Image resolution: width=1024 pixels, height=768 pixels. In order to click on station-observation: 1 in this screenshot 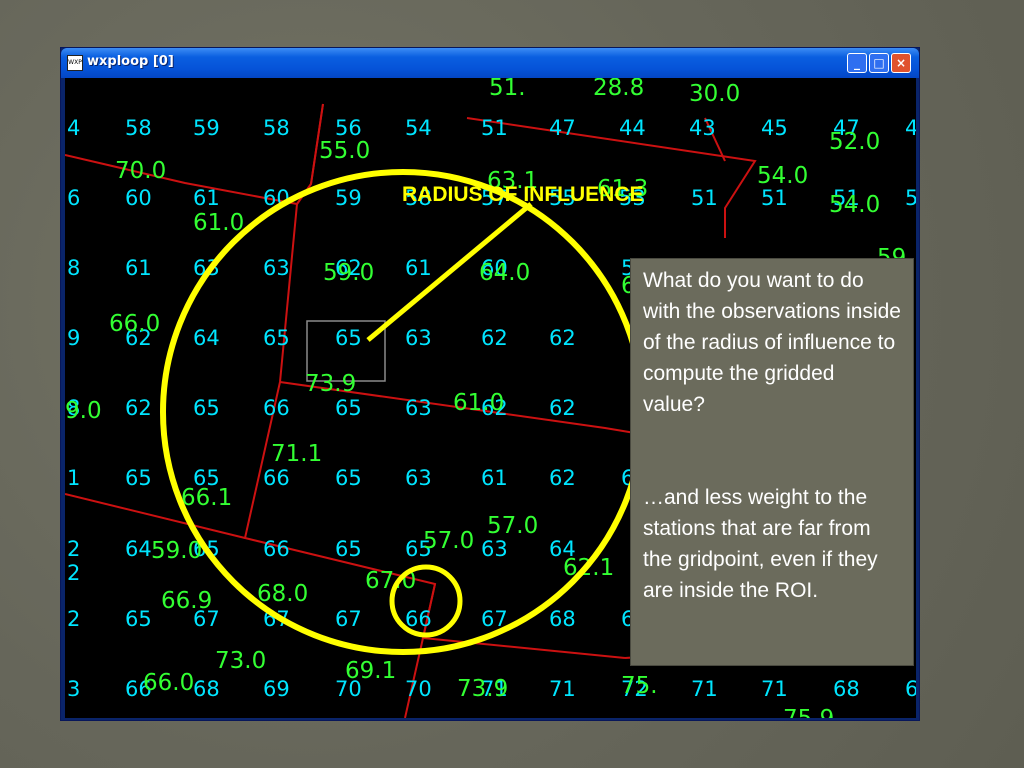, I will do `click(73, 478)`.